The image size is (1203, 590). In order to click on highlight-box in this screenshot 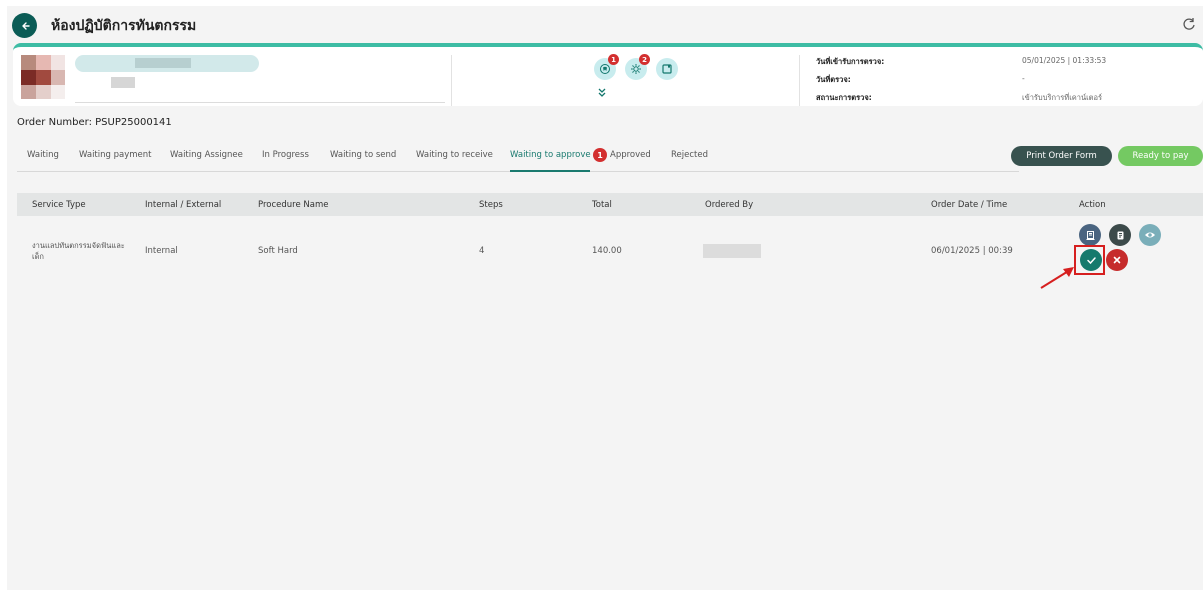, I will do `click(1089, 260)`.